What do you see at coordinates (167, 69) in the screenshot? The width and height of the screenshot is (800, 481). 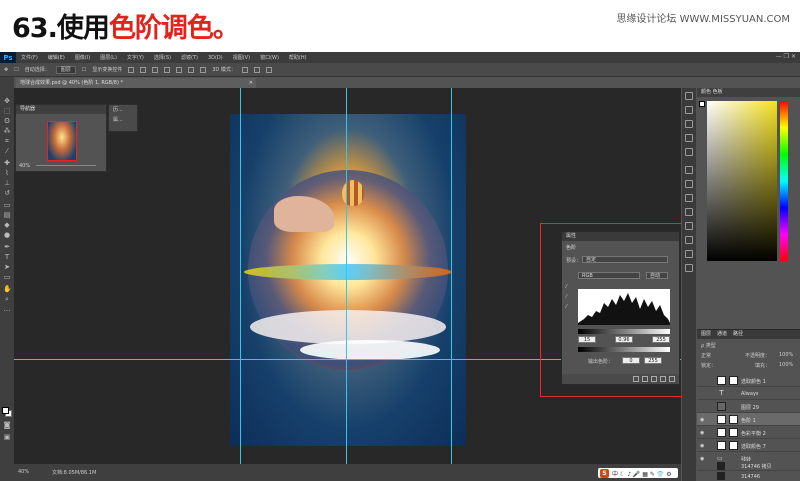 I see `align-left-icon` at bounding box center [167, 69].